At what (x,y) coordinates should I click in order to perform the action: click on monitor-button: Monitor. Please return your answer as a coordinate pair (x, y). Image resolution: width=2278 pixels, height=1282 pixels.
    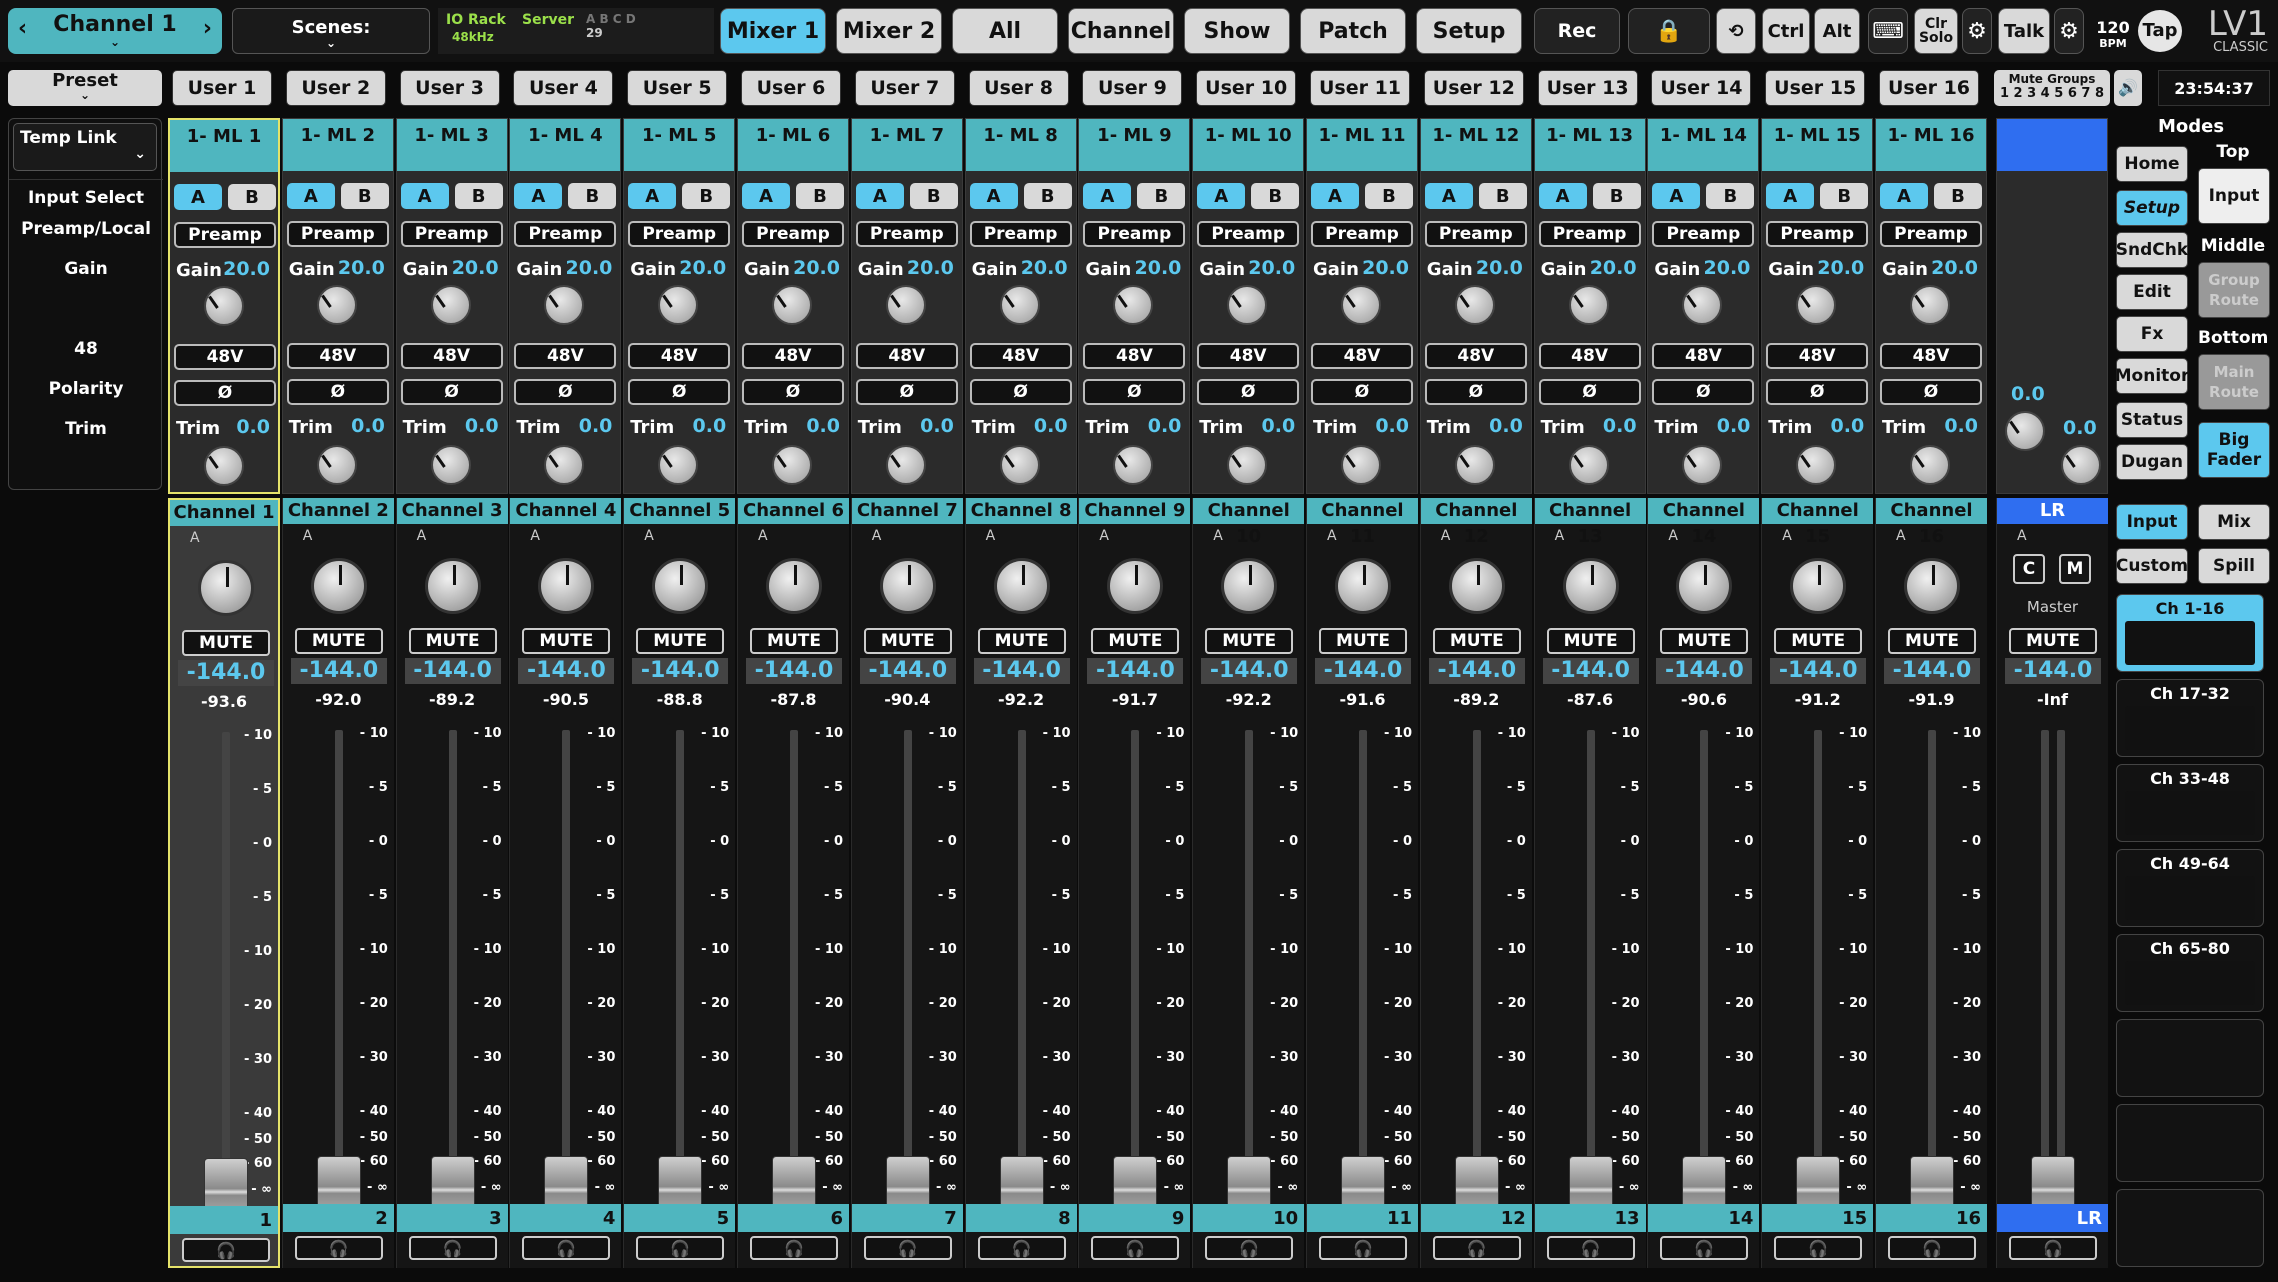
    Looking at the image, I should click on (2152, 376).